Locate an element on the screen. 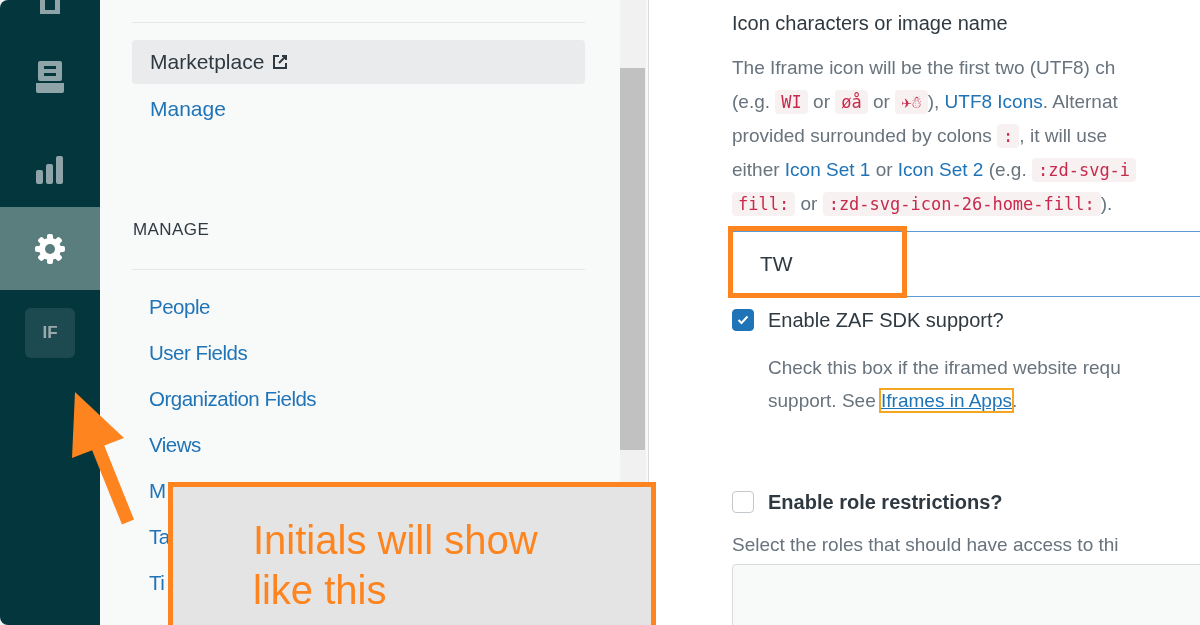 The height and width of the screenshot is (625, 1200). sidebar-link: People is located at coordinates (179, 306).